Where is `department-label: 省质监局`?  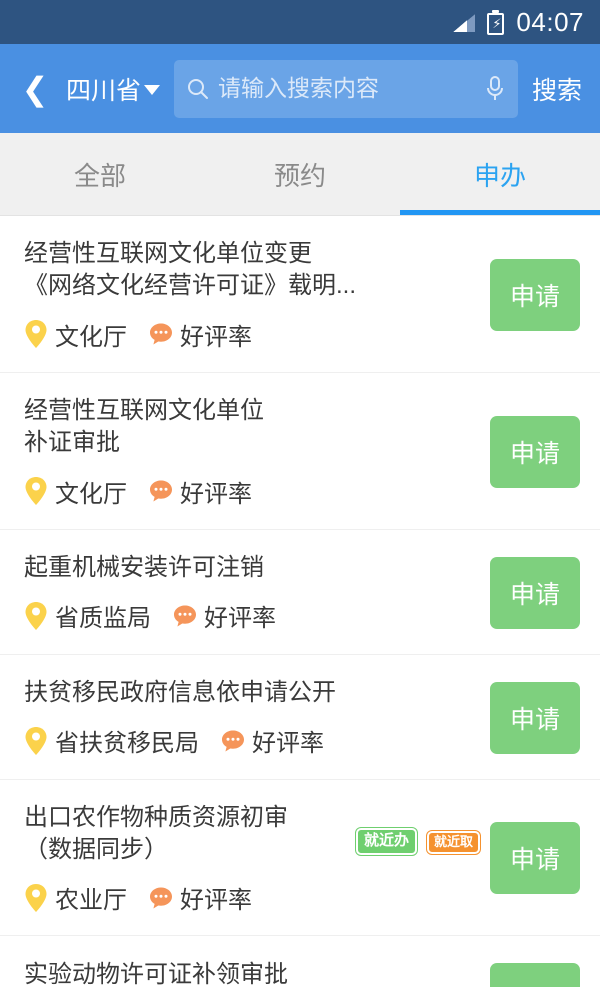
department-label: 省质监局 is located at coordinates (103, 619).